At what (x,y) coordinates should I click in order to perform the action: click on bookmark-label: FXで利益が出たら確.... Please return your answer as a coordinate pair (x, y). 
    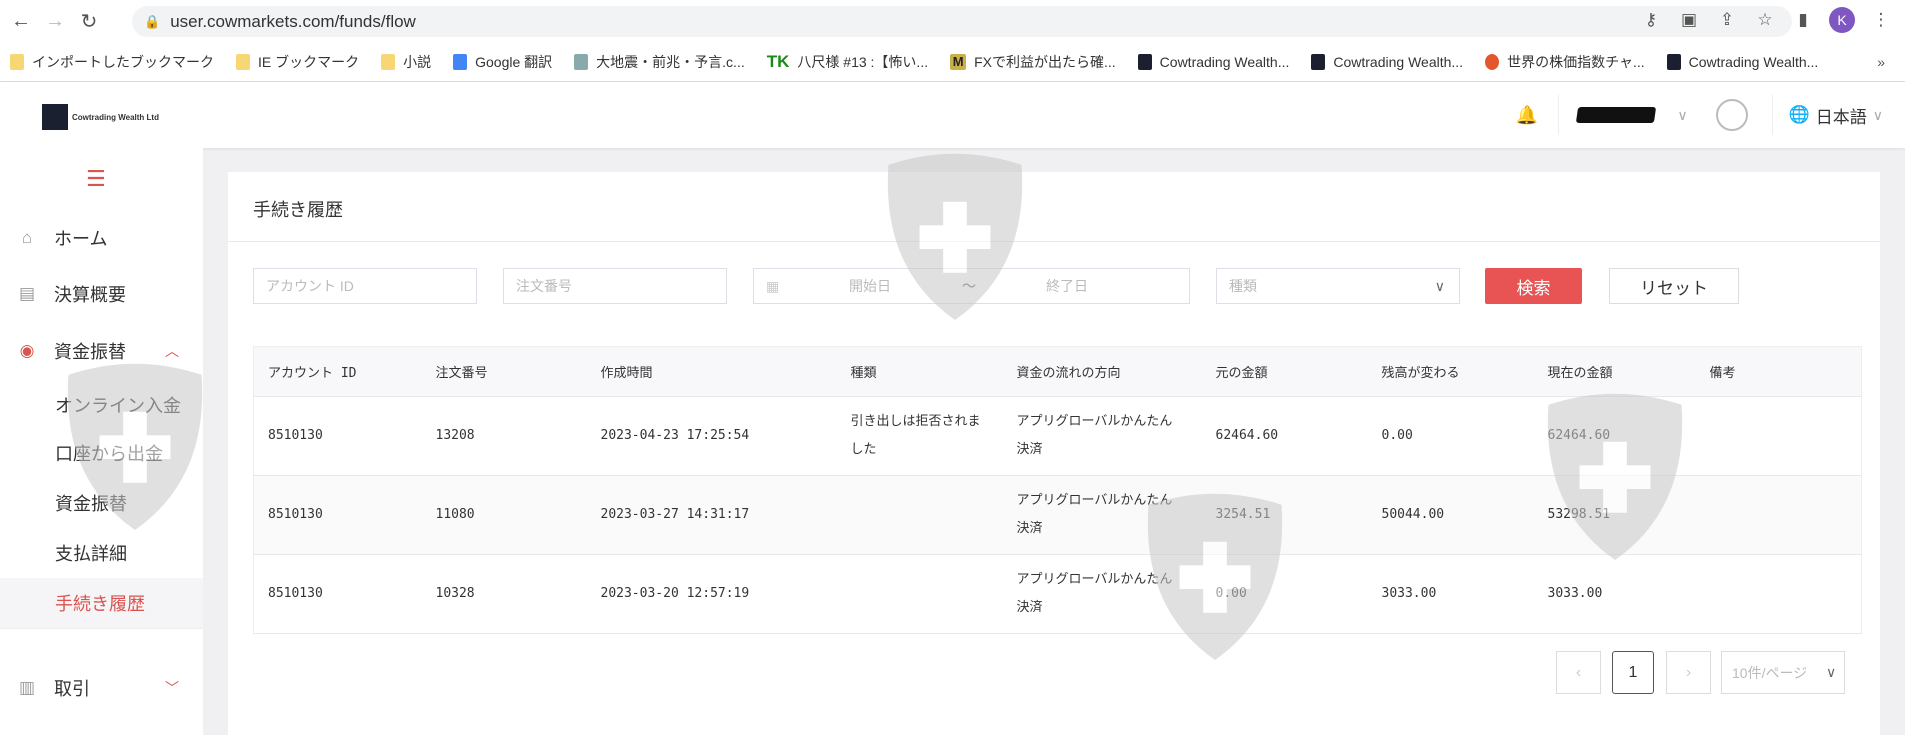
    Looking at the image, I should click on (1045, 62).